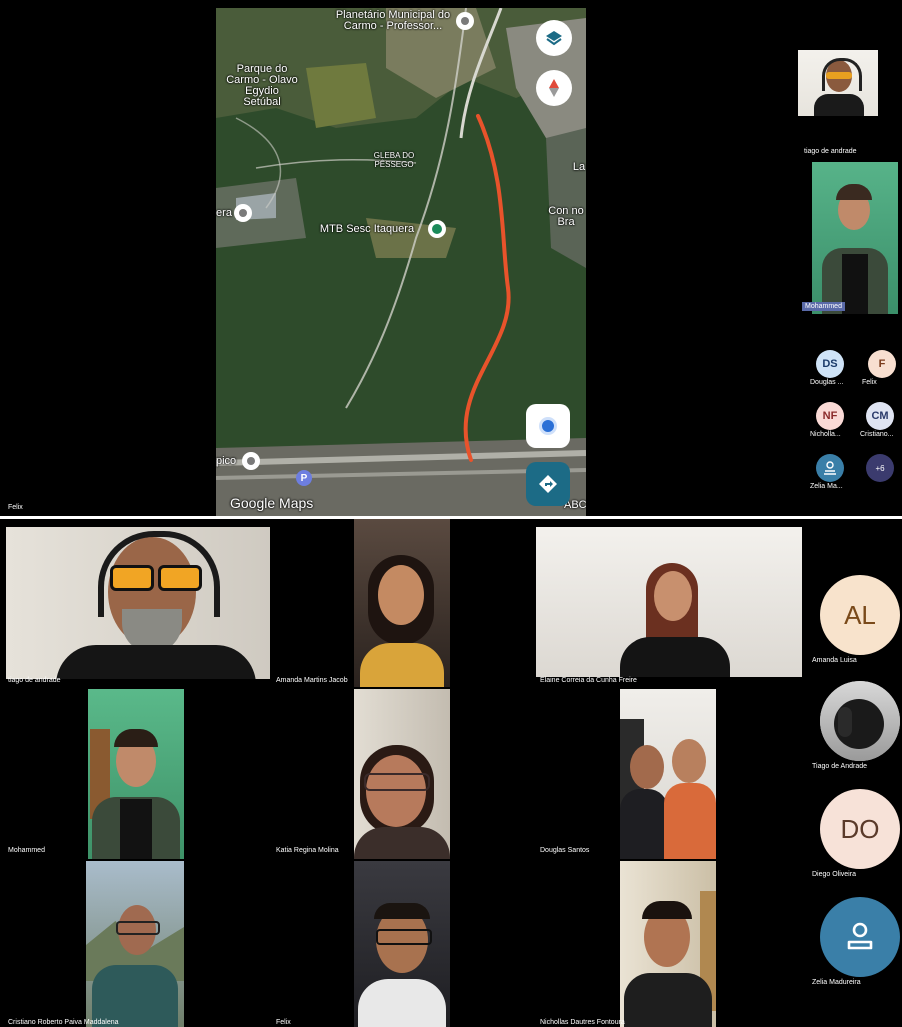 This screenshot has height=1027, width=902. I want to click on directions-icon, so click(548, 484).